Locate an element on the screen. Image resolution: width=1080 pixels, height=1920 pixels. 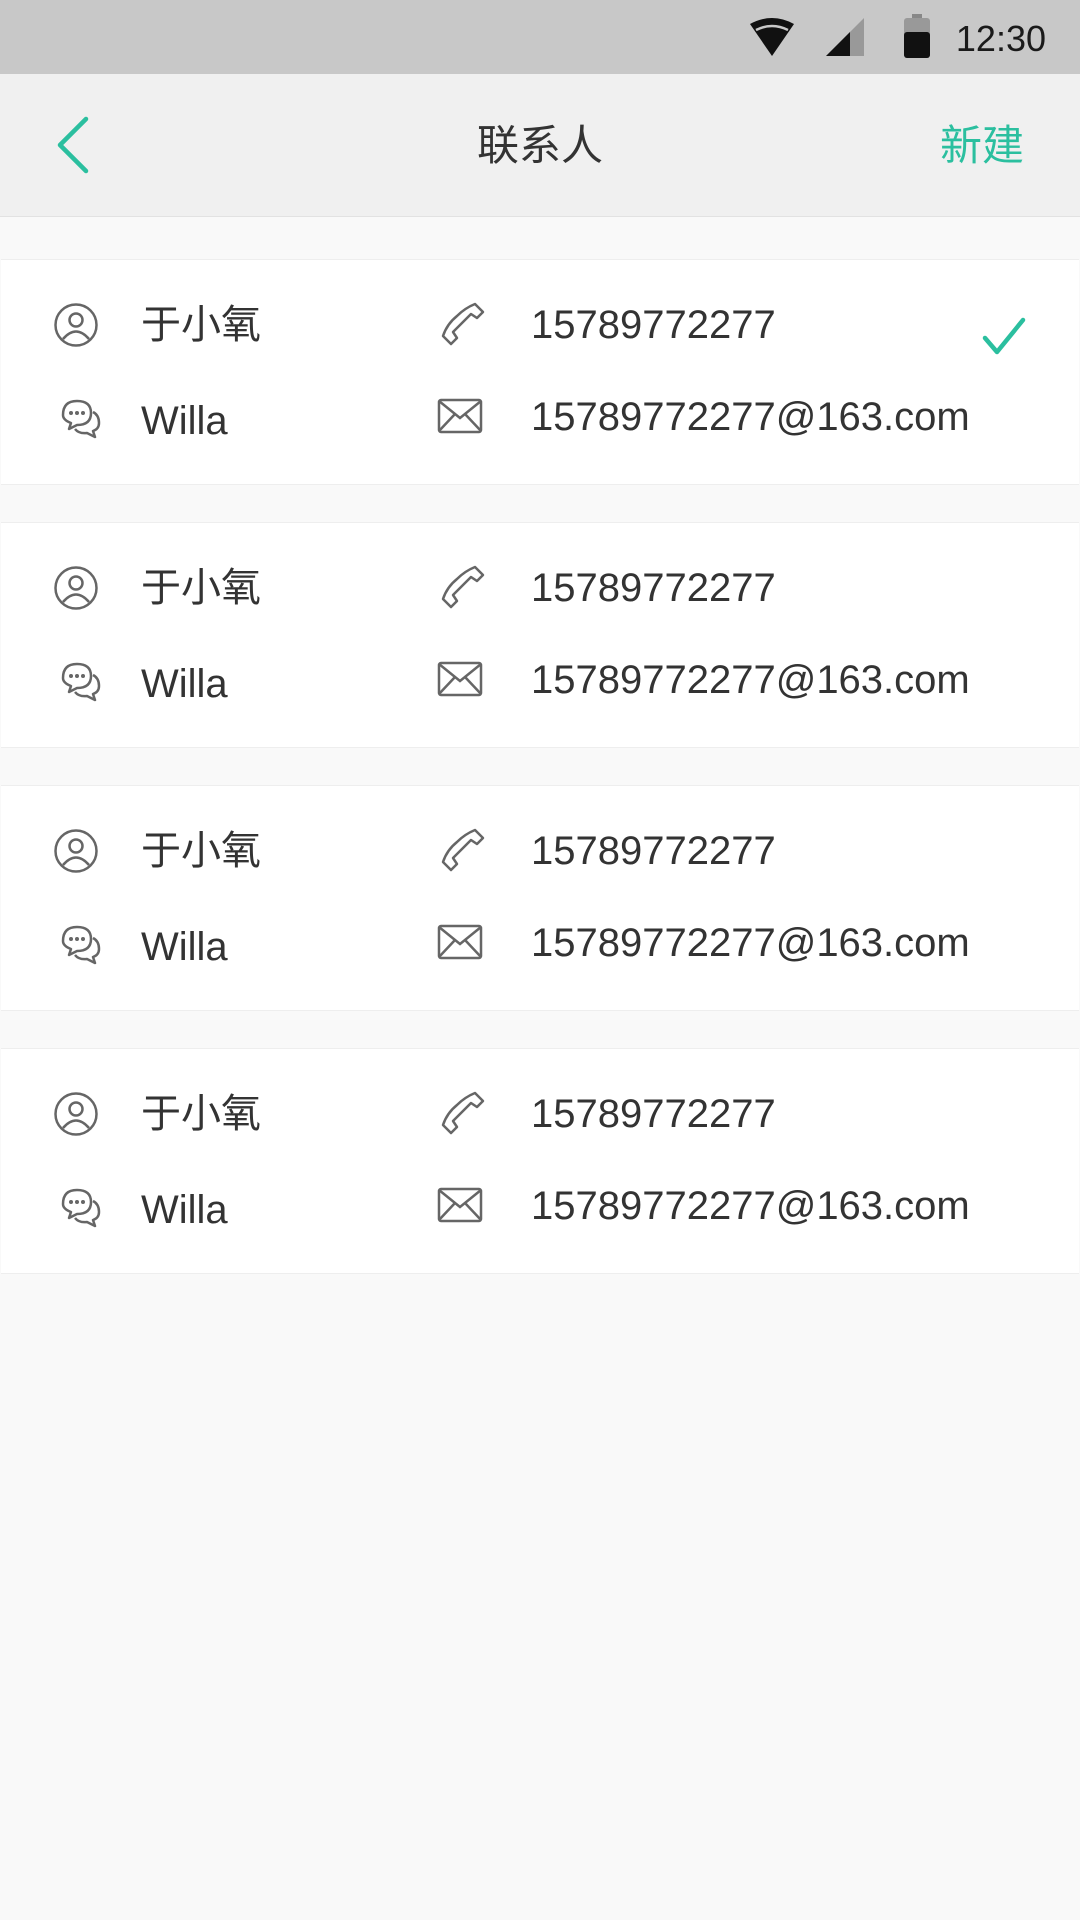
new-contact-button: 新建 is located at coordinates (982, 145).